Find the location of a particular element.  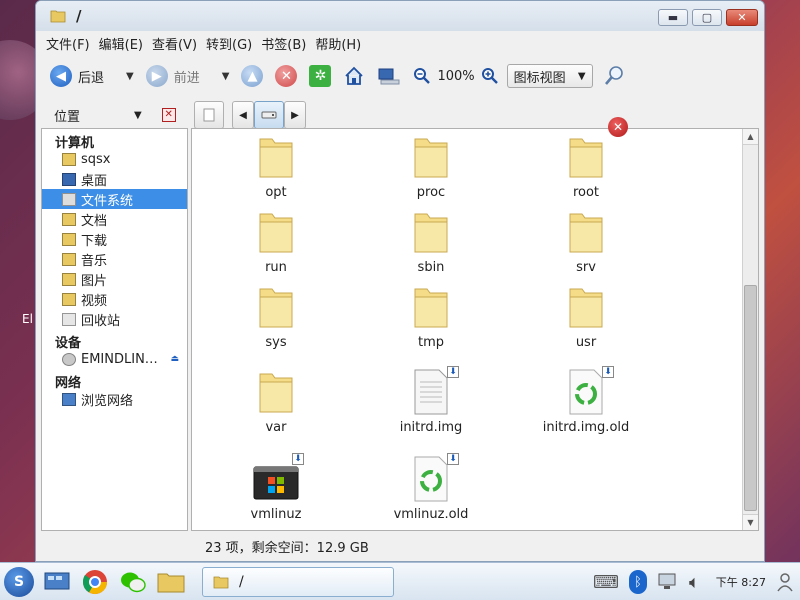

chrome-browser-button is located at coordinates (95, 582).